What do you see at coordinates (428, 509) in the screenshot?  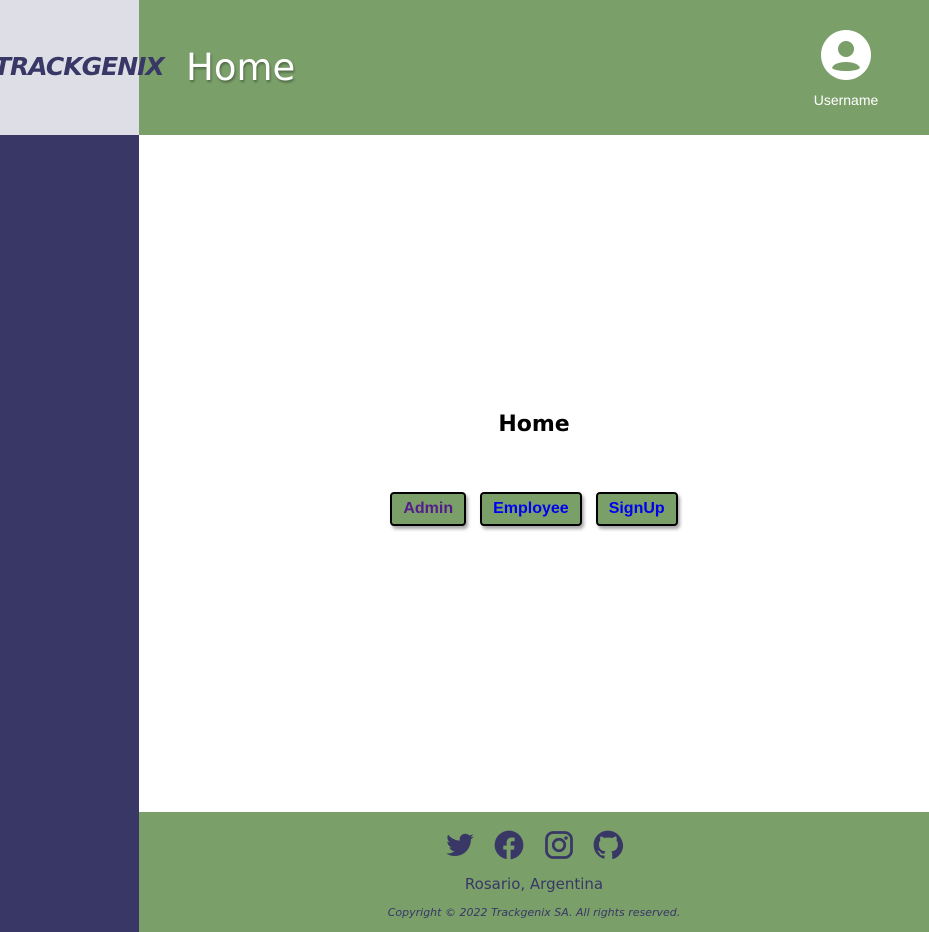 I see `admin-button: Admin` at bounding box center [428, 509].